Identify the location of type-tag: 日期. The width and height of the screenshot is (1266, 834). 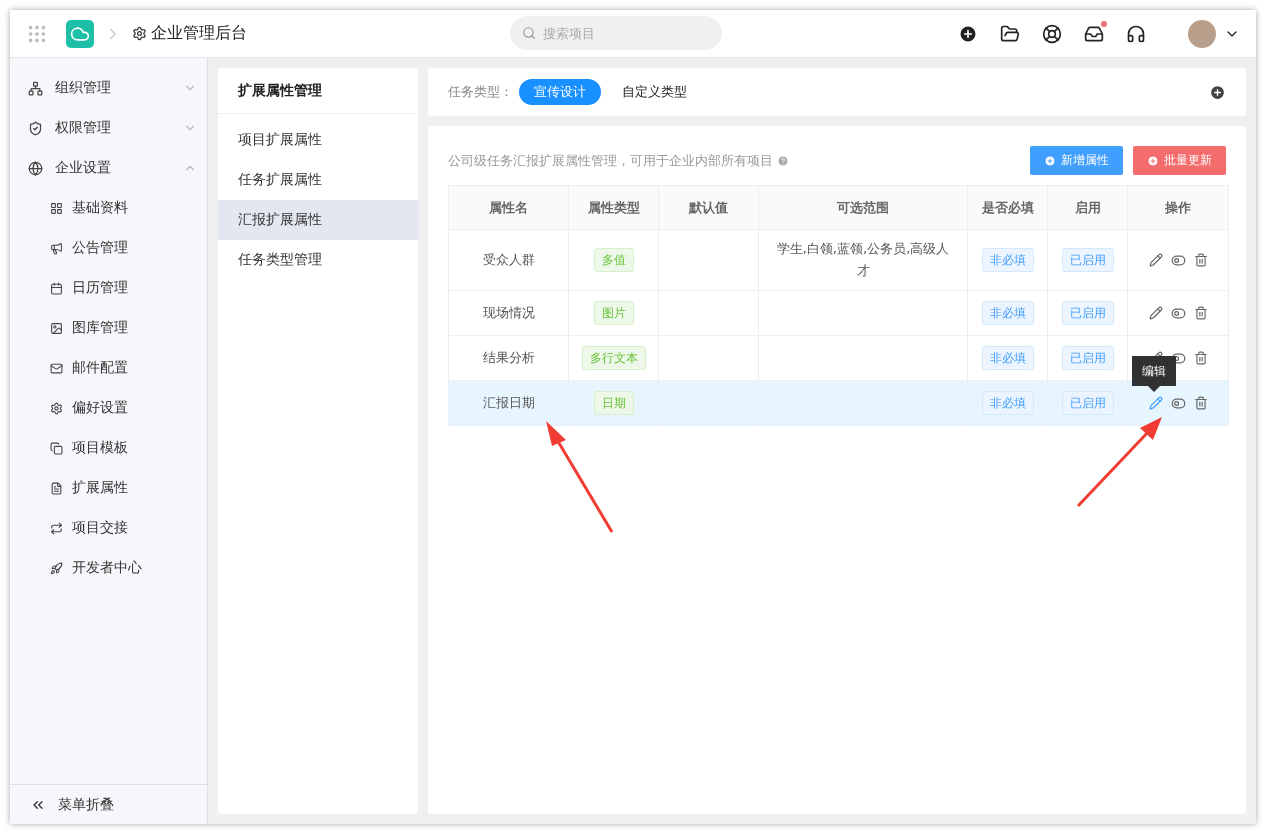
(613, 403).